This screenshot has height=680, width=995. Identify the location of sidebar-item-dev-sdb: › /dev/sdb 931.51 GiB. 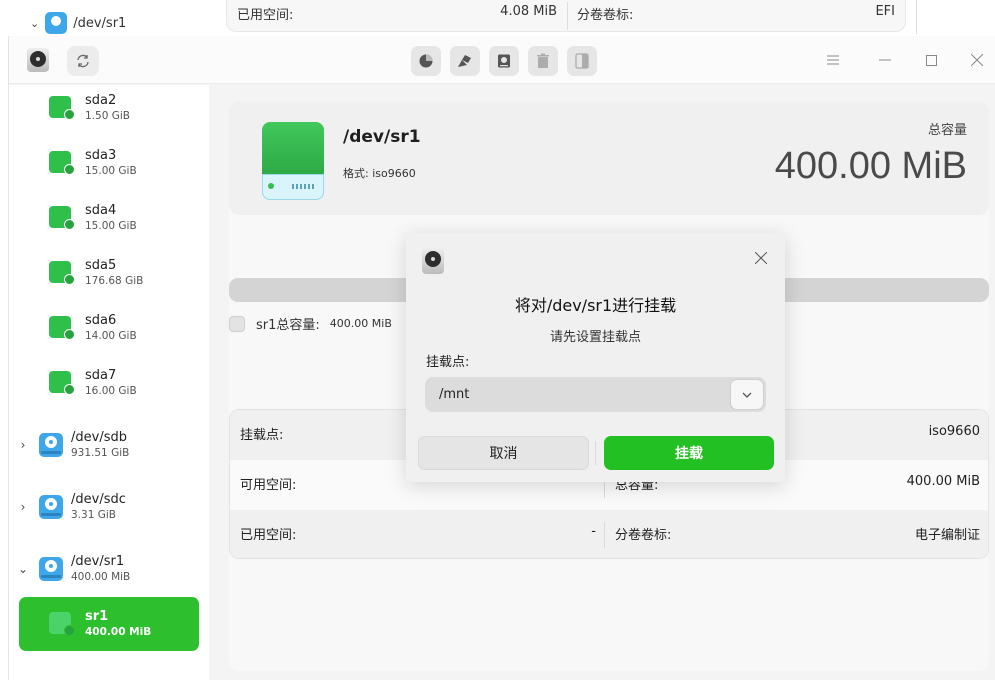
(72, 445).